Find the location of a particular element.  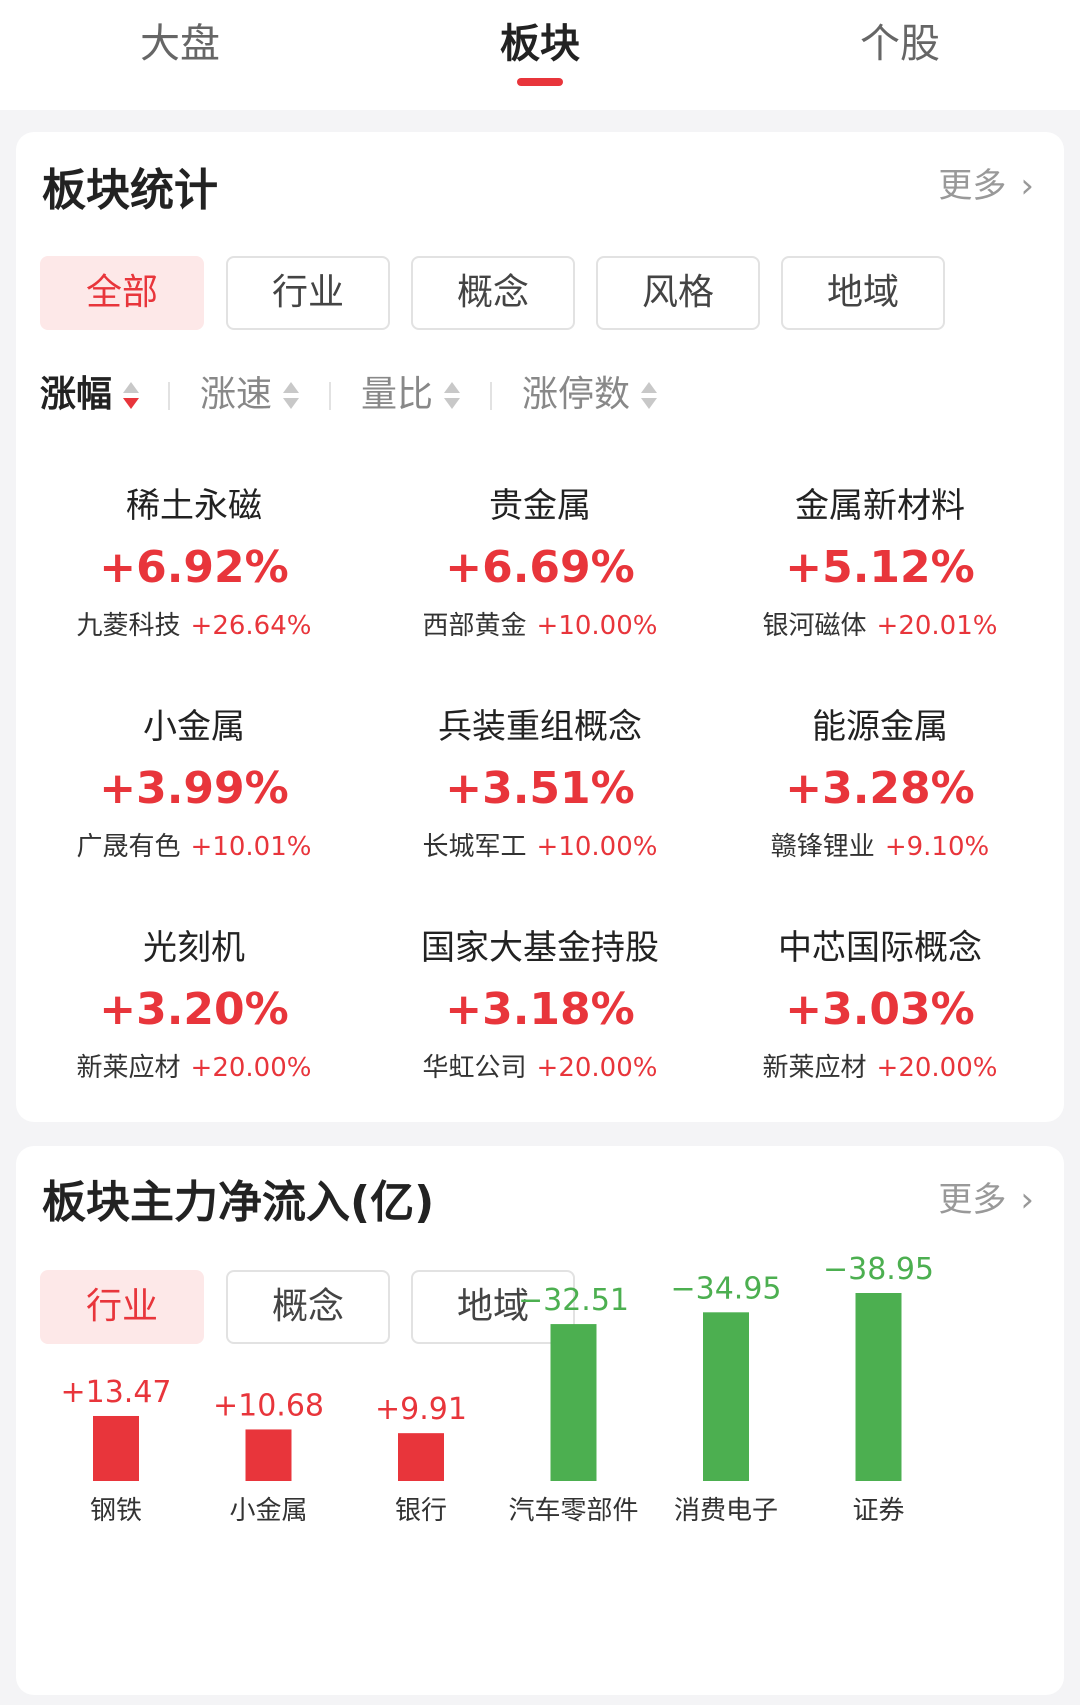

sector-change: +6.92% is located at coordinates (194, 567).